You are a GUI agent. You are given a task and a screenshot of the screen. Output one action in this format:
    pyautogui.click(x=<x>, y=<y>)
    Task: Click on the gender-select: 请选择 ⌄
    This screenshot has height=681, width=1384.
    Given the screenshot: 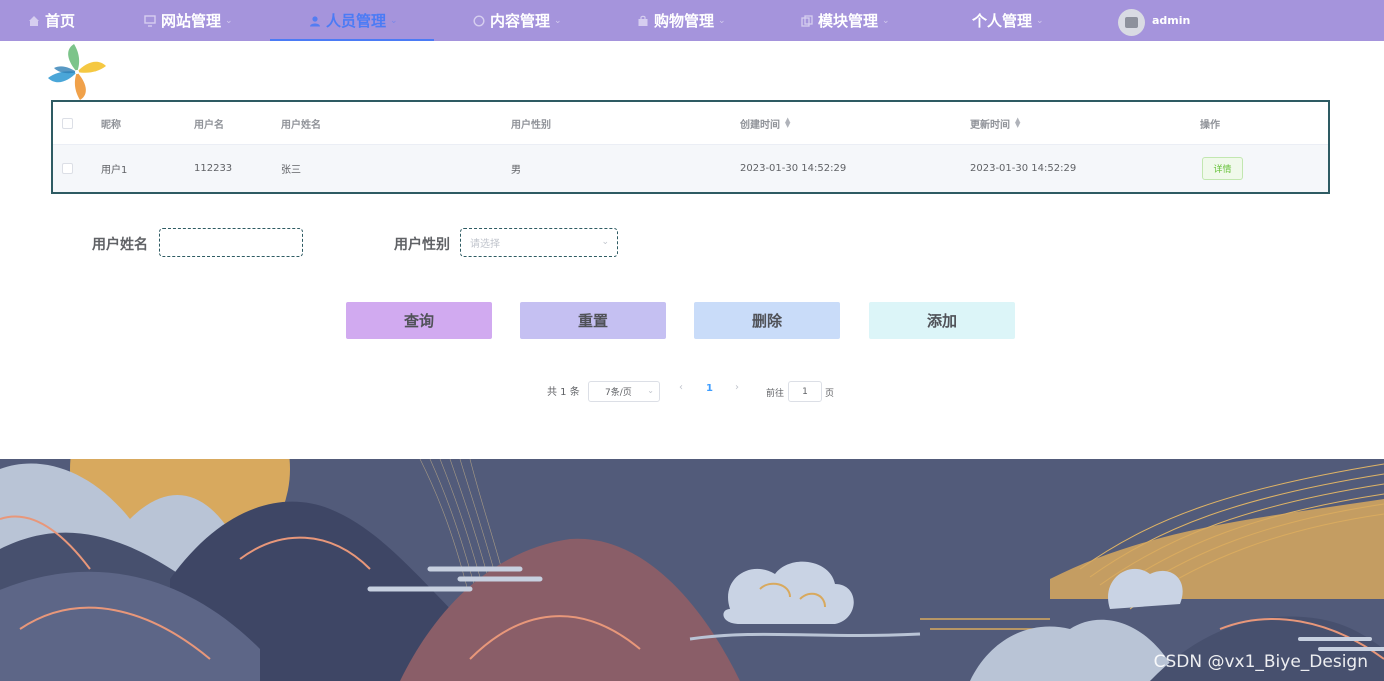 What is the action you would take?
    pyautogui.click(x=539, y=242)
    